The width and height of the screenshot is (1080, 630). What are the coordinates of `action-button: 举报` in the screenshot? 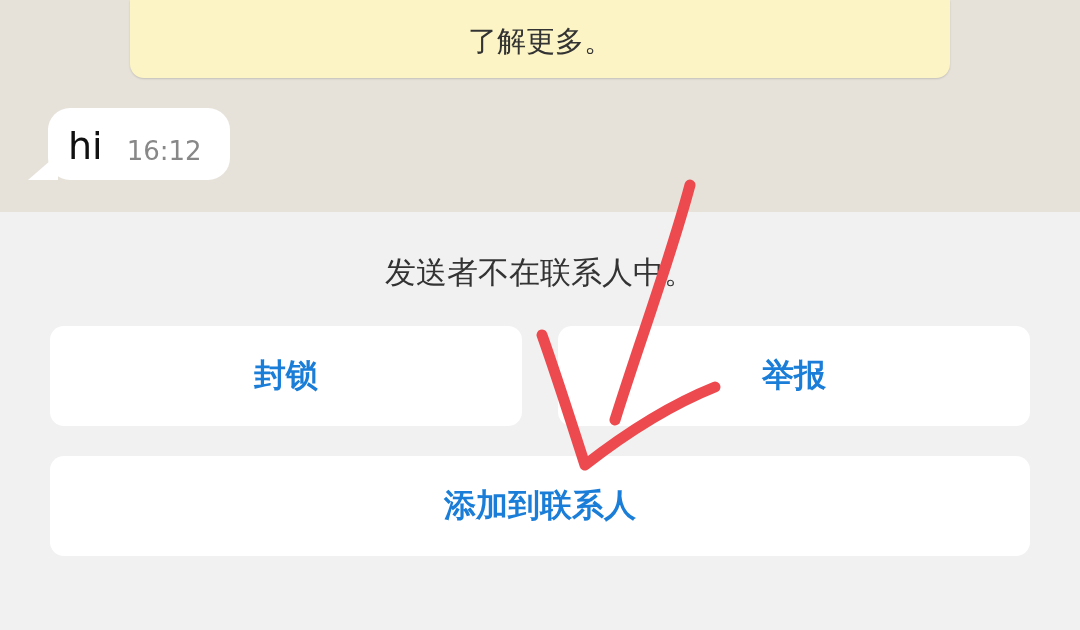 It's located at (794, 376).